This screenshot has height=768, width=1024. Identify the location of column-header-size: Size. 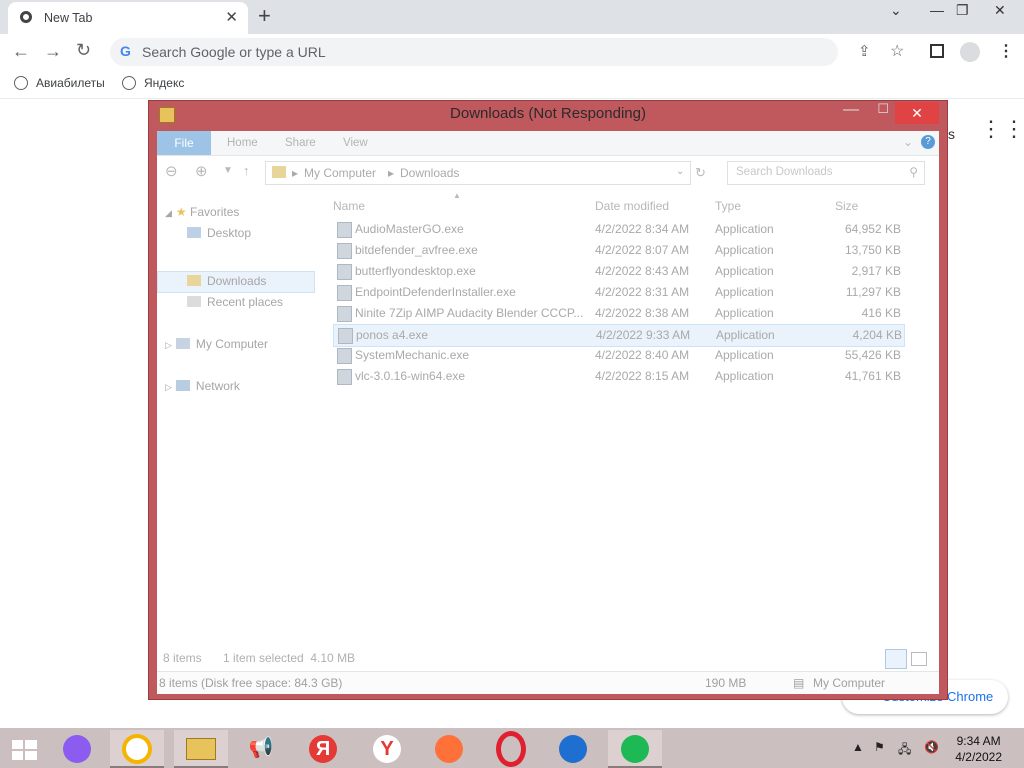
(846, 206).